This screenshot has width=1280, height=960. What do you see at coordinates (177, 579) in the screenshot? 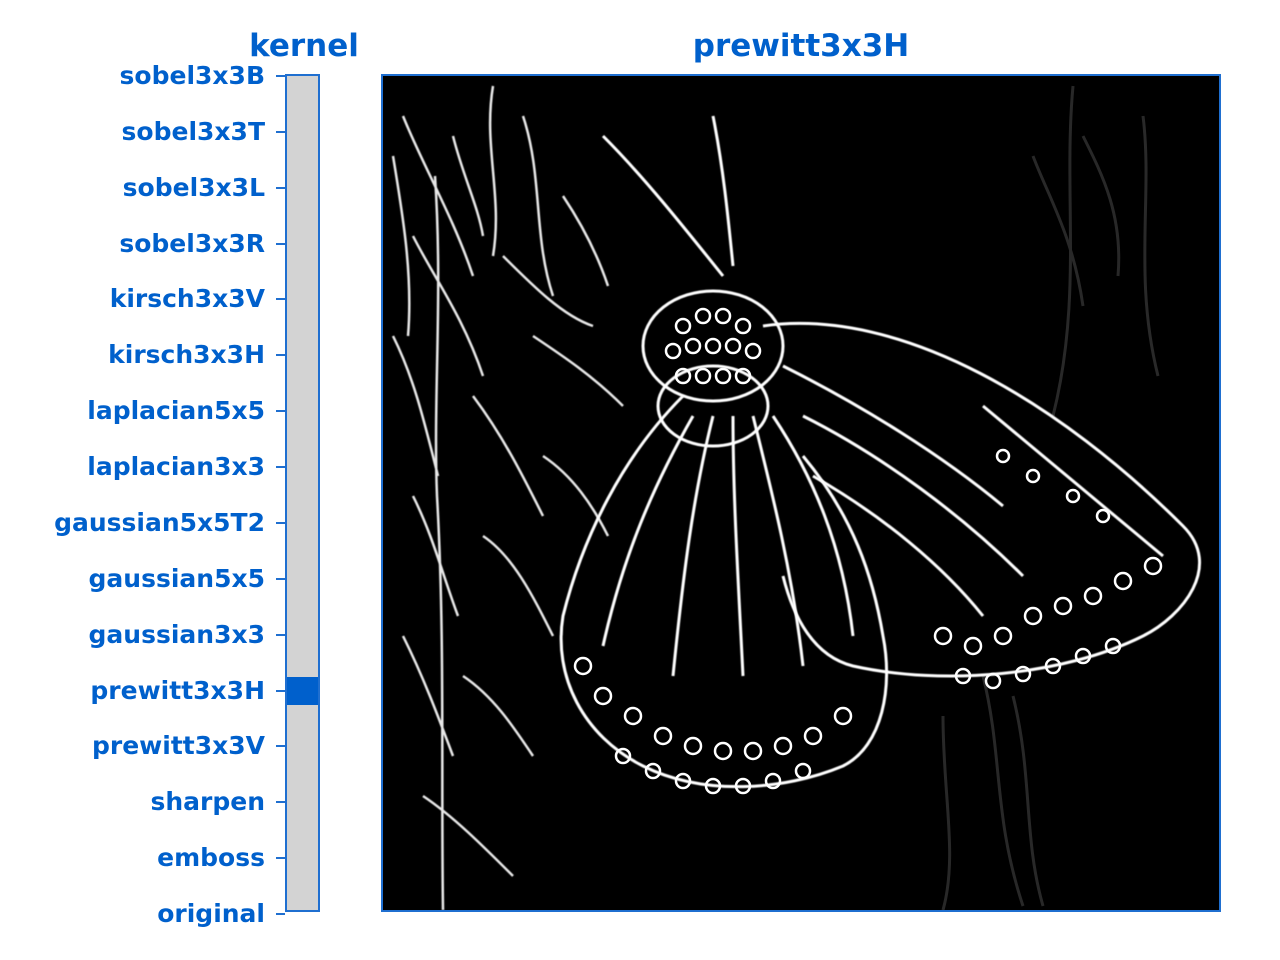
I see `kernel-option-gaussian5x5: gaussian5x5` at bounding box center [177, 579].